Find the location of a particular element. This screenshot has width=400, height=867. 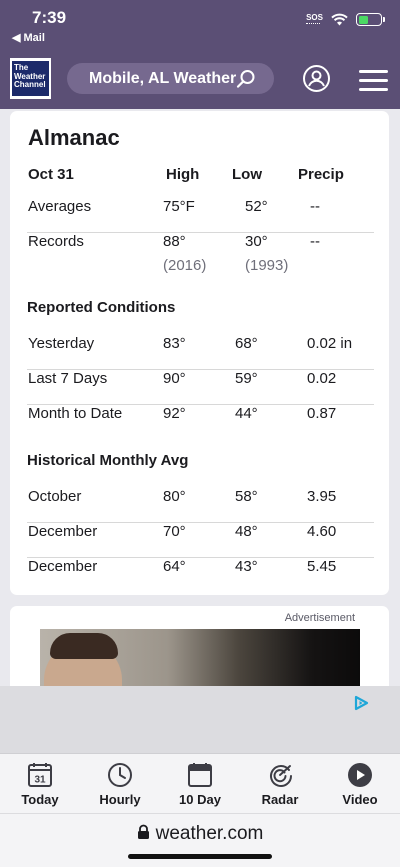

url-display: weather.com is located at coordinates (200, 834).